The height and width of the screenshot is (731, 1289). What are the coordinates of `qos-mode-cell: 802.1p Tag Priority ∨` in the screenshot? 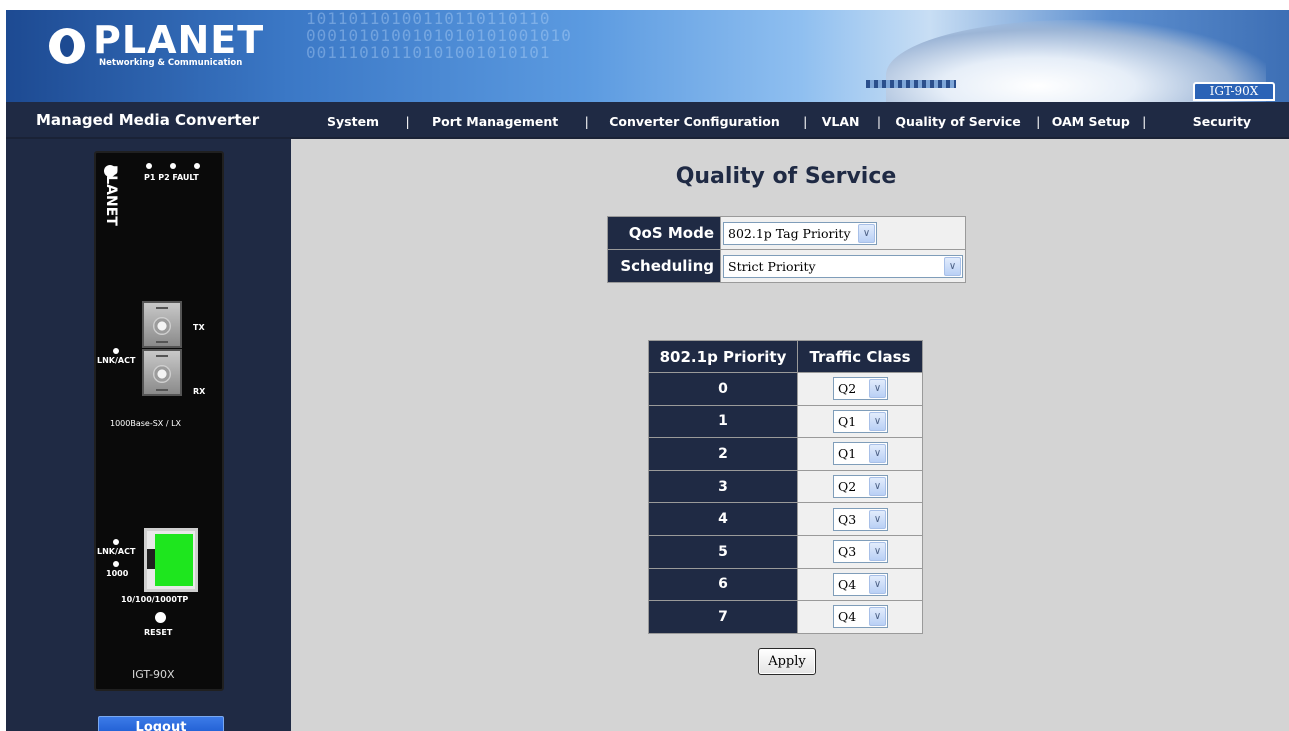 It's located at (843, 233).